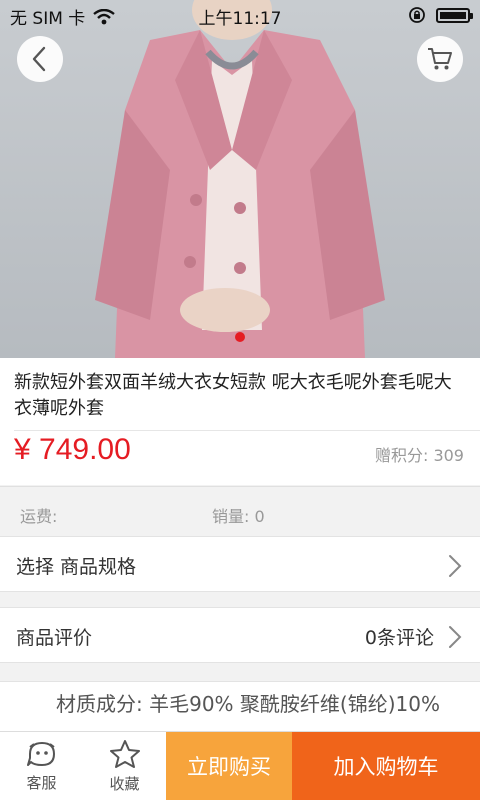 The width and height of the screenshot is (480, 800). What do you see at coordinates (454, 15) in the screenshot?
I see `battery-icon` at bounding box center [454, 15].